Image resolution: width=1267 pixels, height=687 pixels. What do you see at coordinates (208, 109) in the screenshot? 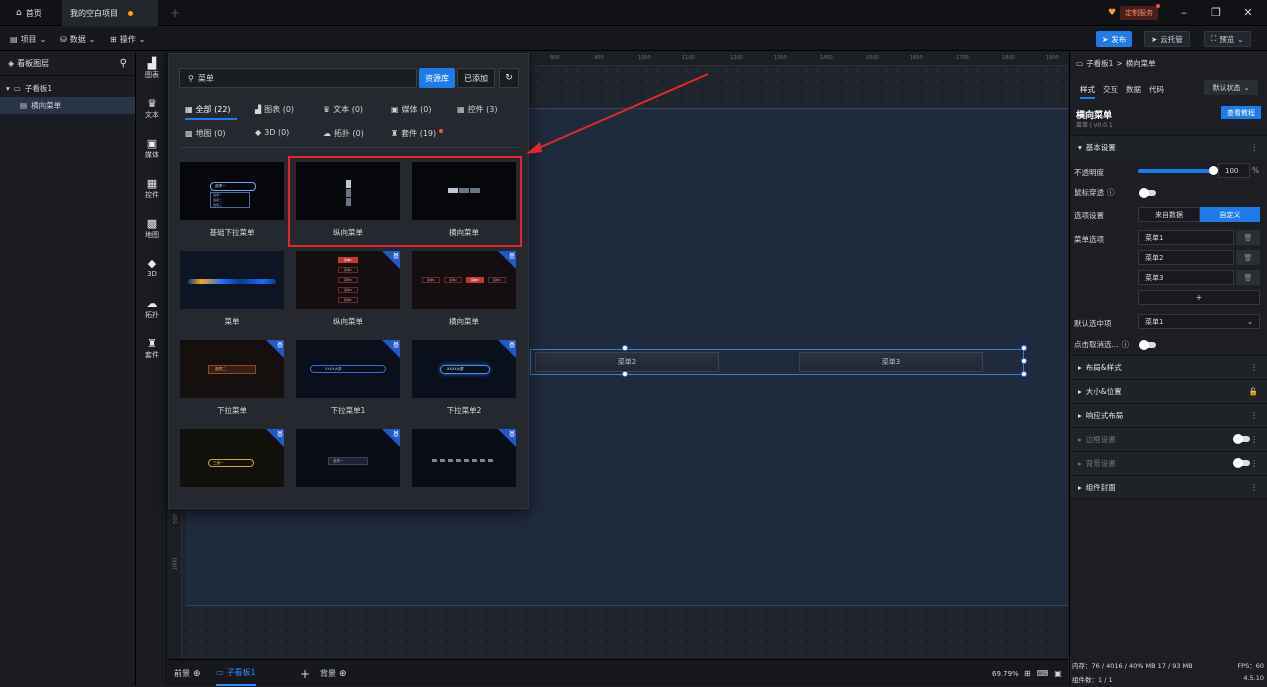
I see `cat-all: ▦ 全部 (22)` at bounding box center [208, 109].